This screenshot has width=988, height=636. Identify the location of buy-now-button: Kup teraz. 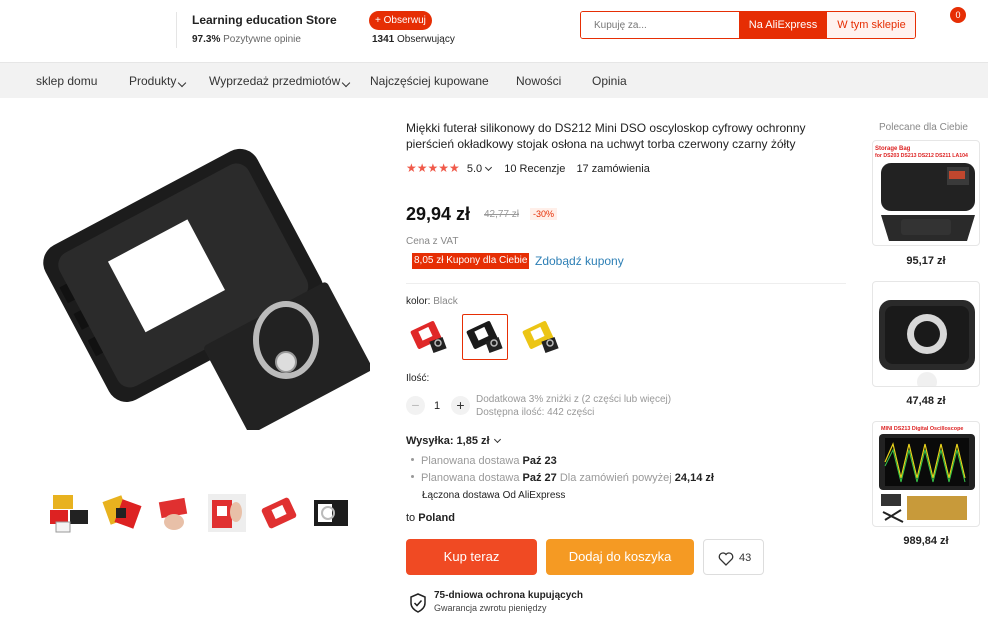
(471, 557).